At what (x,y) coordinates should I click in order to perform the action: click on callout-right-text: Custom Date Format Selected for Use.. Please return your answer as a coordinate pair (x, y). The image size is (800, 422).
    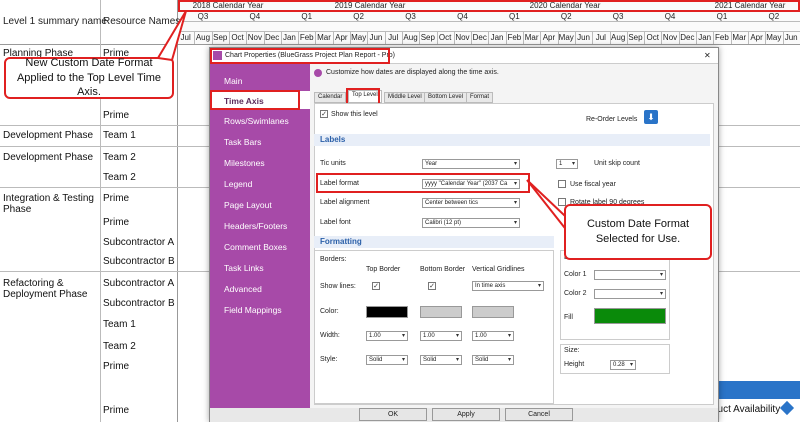
    Looking at the image, I should click on (638, 231).